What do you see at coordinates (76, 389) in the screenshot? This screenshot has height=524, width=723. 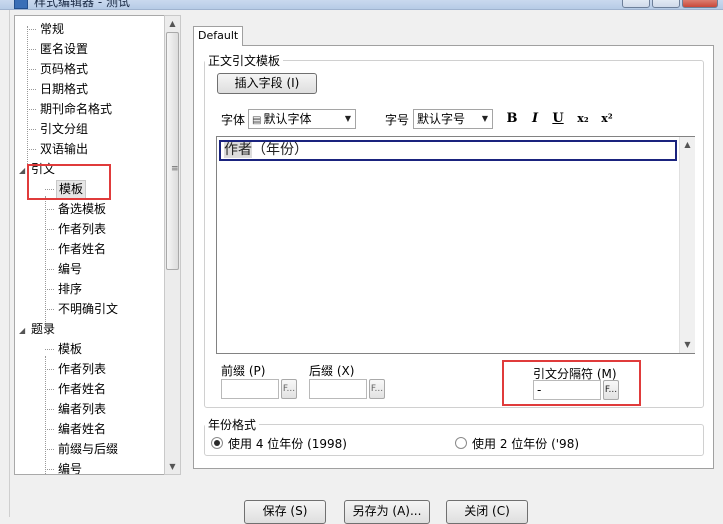 I see `tree-item-bib-author-name: 作者姓名` at bounding box center [76, 389].